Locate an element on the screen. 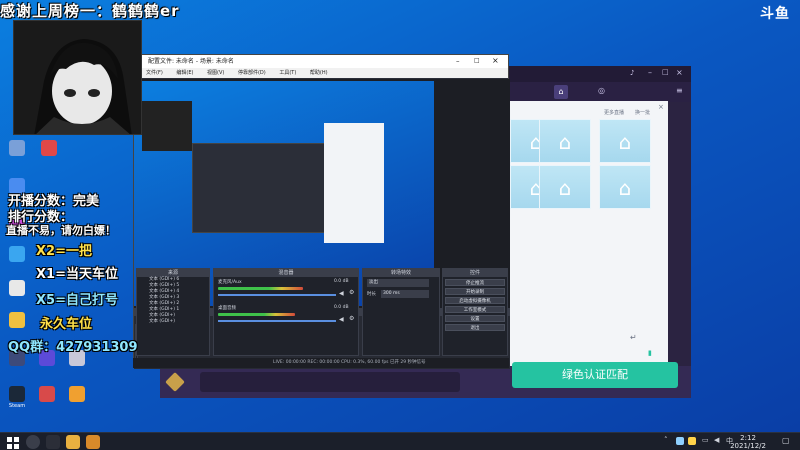 Image resolution: width=800 pixels, height=450 pixels. virtual-camera-button: 启动虚拟摄像机 is located at coordinates (475, 300).